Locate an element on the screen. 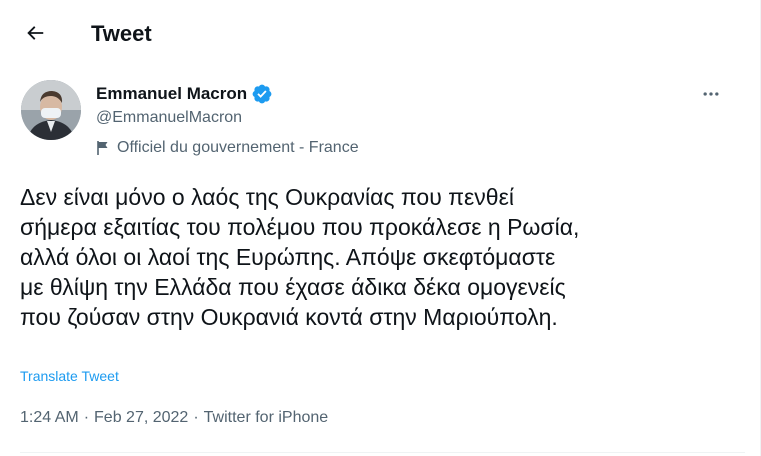 The width and height of the screenshot is (761, 456). government-label-text: Officiel du gouvernement - France is located at coordinates (238, 147).